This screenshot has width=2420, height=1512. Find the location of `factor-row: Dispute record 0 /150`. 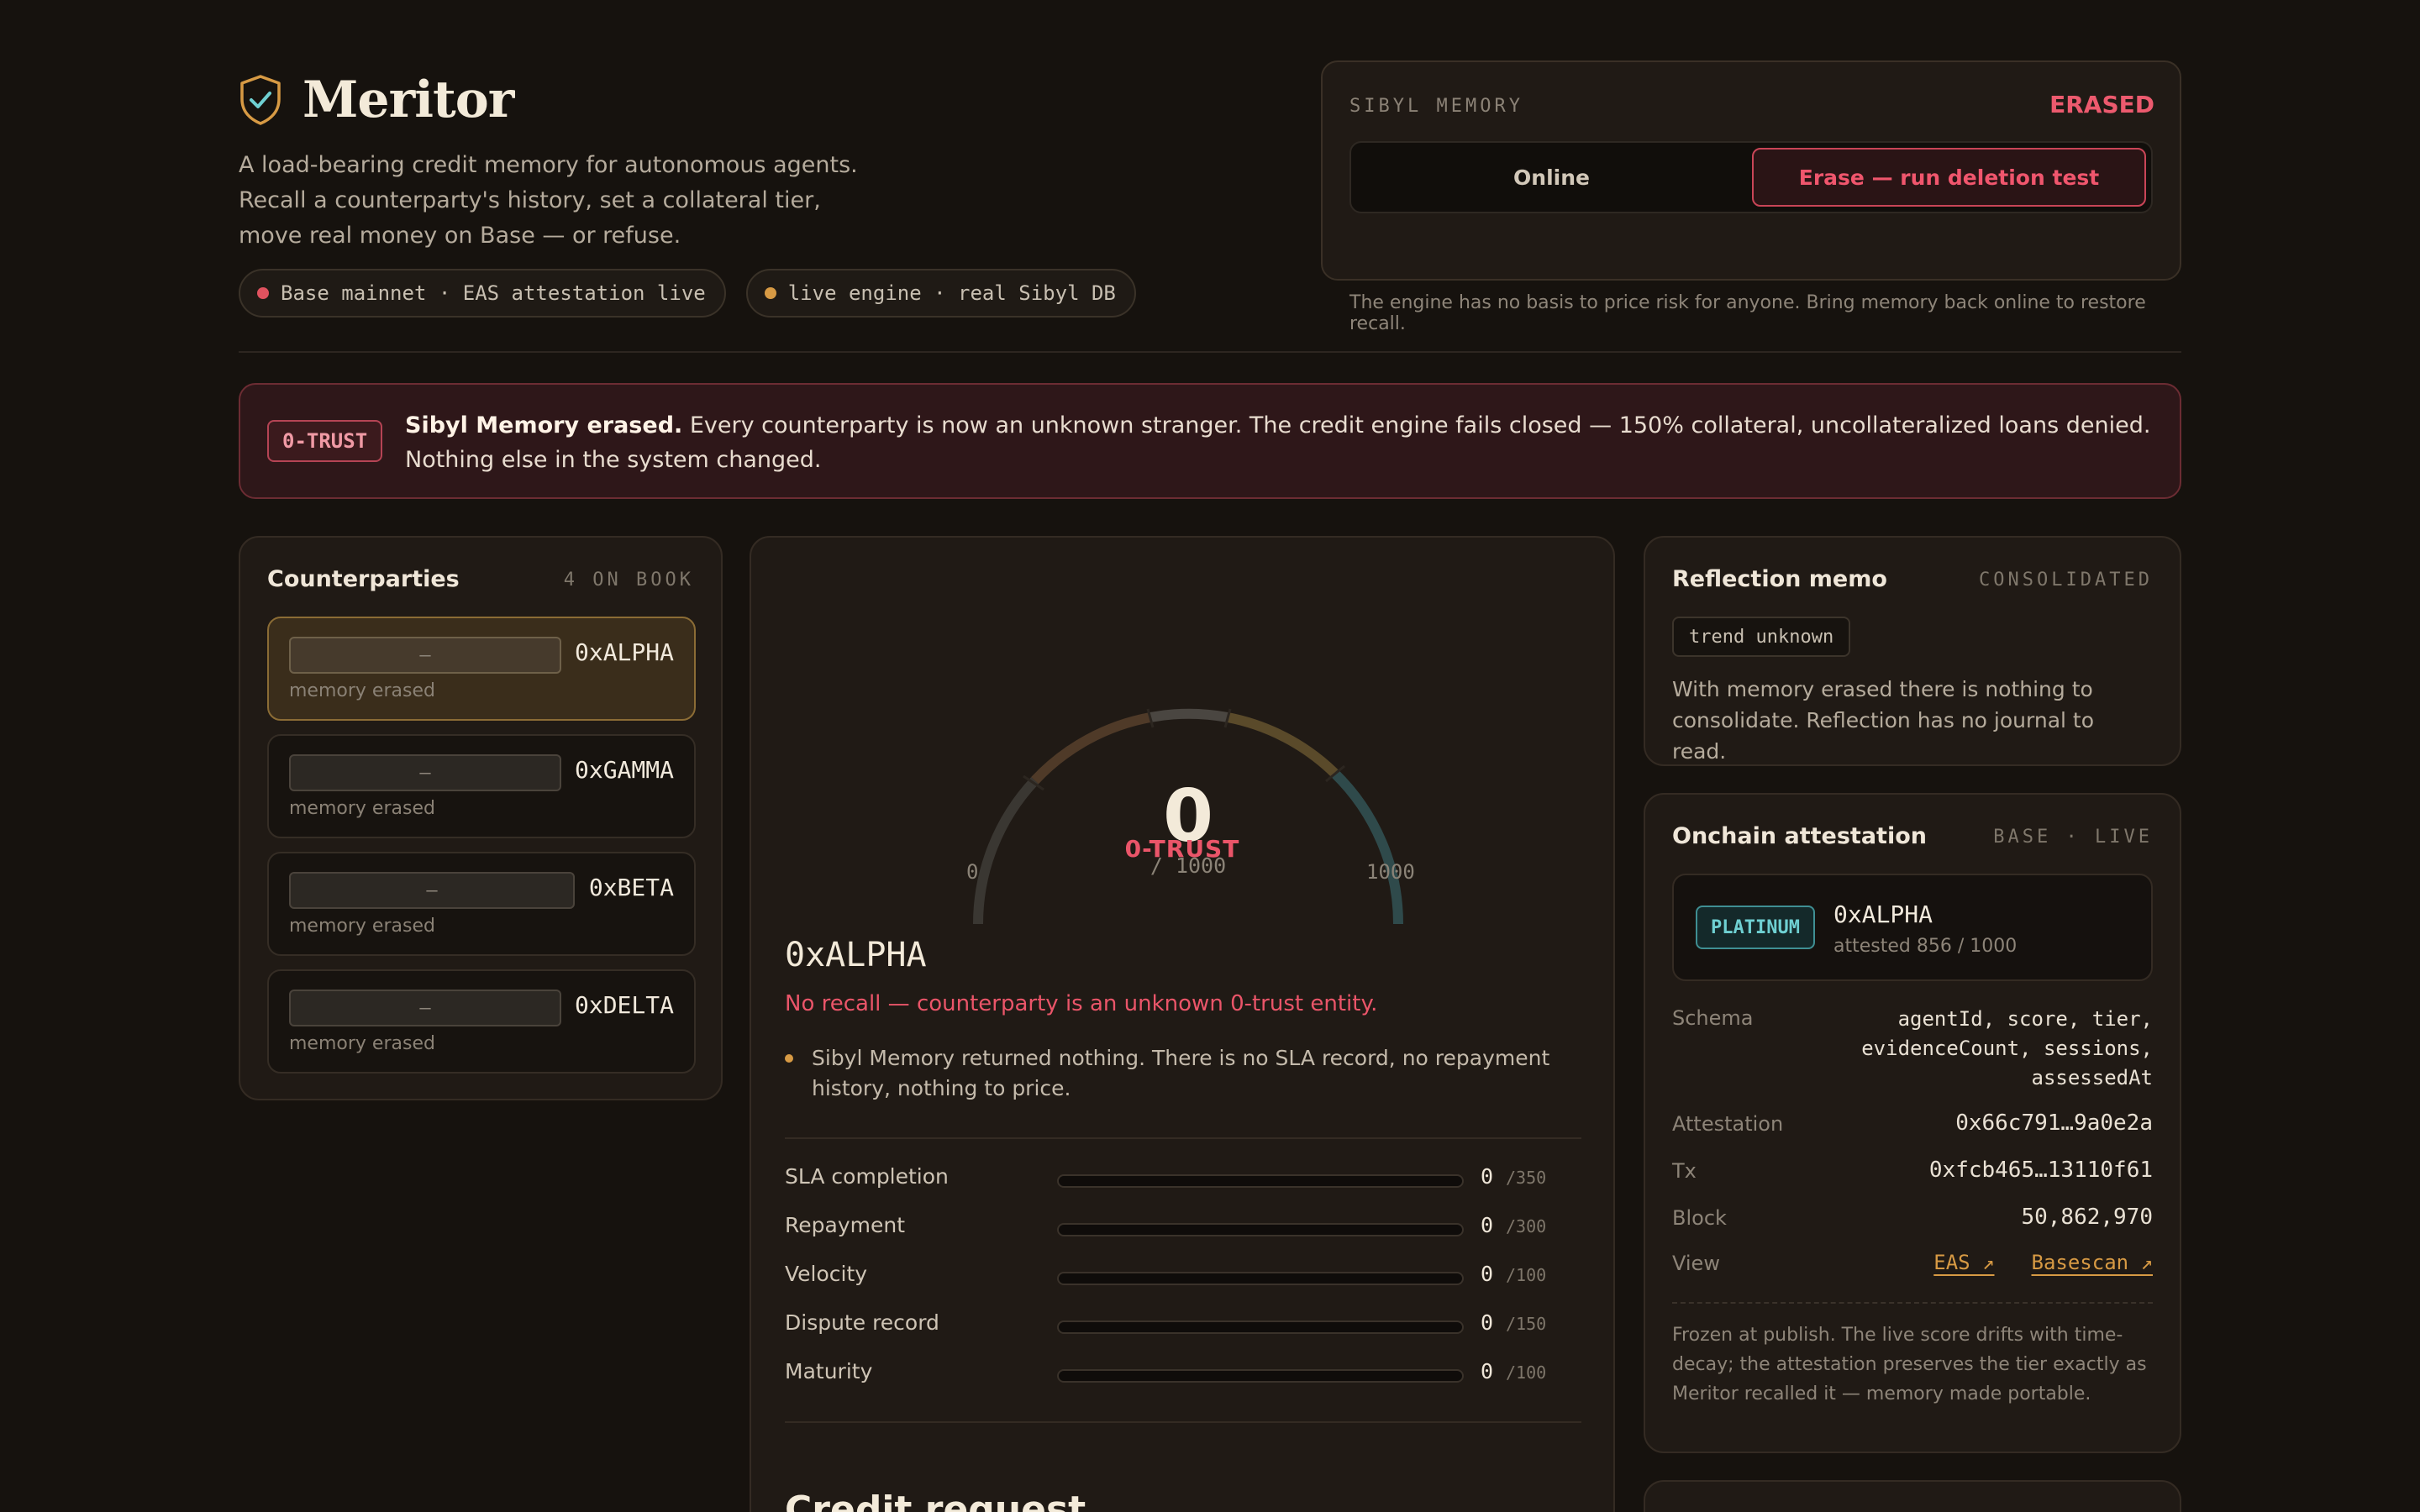

factor-row: Dispute record 0 /150 is located at coordinates (1183, 1334).